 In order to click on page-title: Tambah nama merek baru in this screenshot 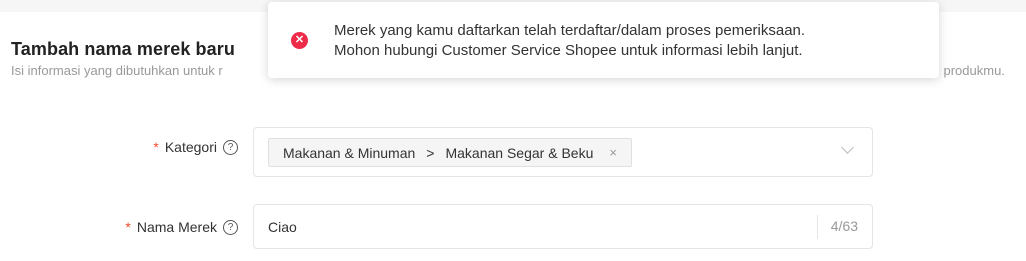, I will do `click(123, 49)`.